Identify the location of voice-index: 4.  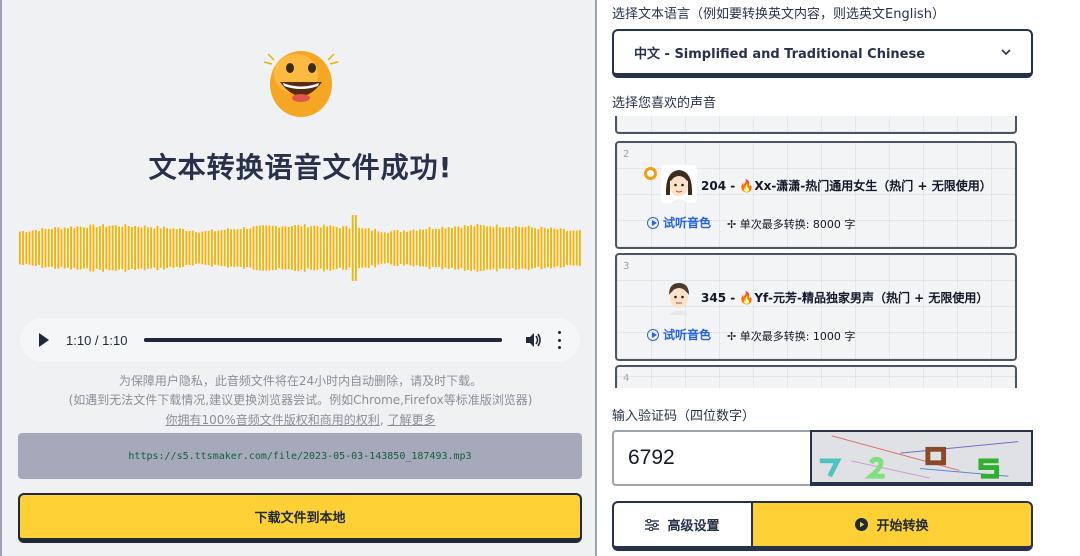
(626, 378).